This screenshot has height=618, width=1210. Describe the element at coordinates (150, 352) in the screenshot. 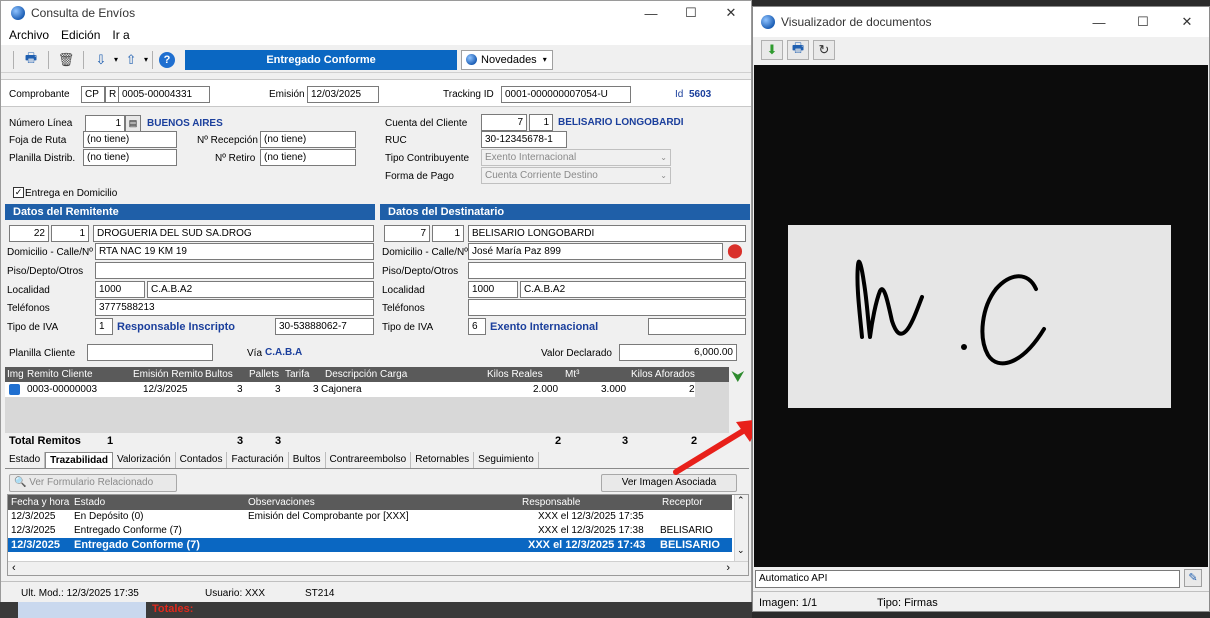

I see `planilla-cliente-field` at that location.